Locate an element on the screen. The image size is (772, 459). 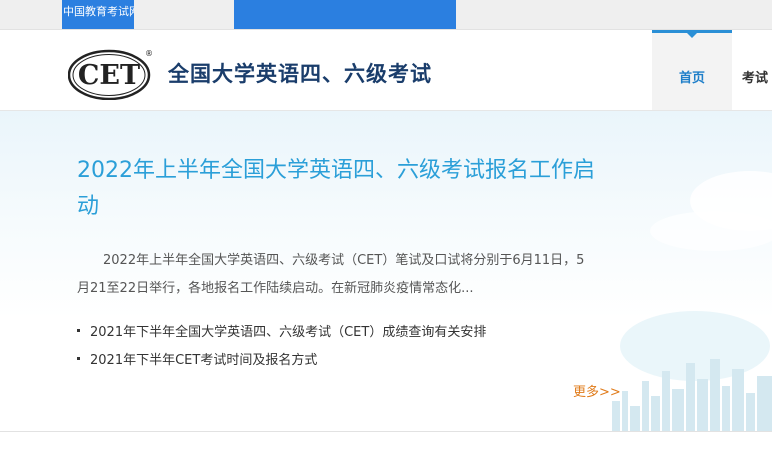
news-item-link: 2021年下半年CET考试时间及报名方式 is located at coordinates (203, 360).